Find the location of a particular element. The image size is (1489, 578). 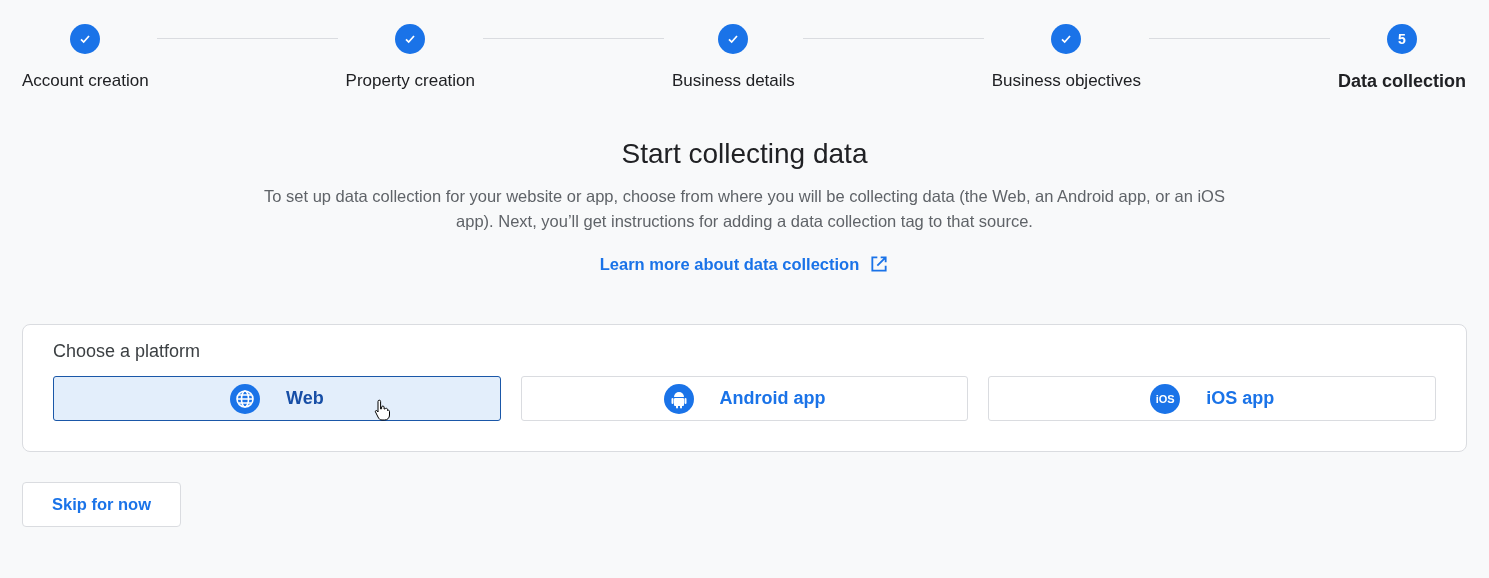

android-icon is located at coordinates (678, 398).